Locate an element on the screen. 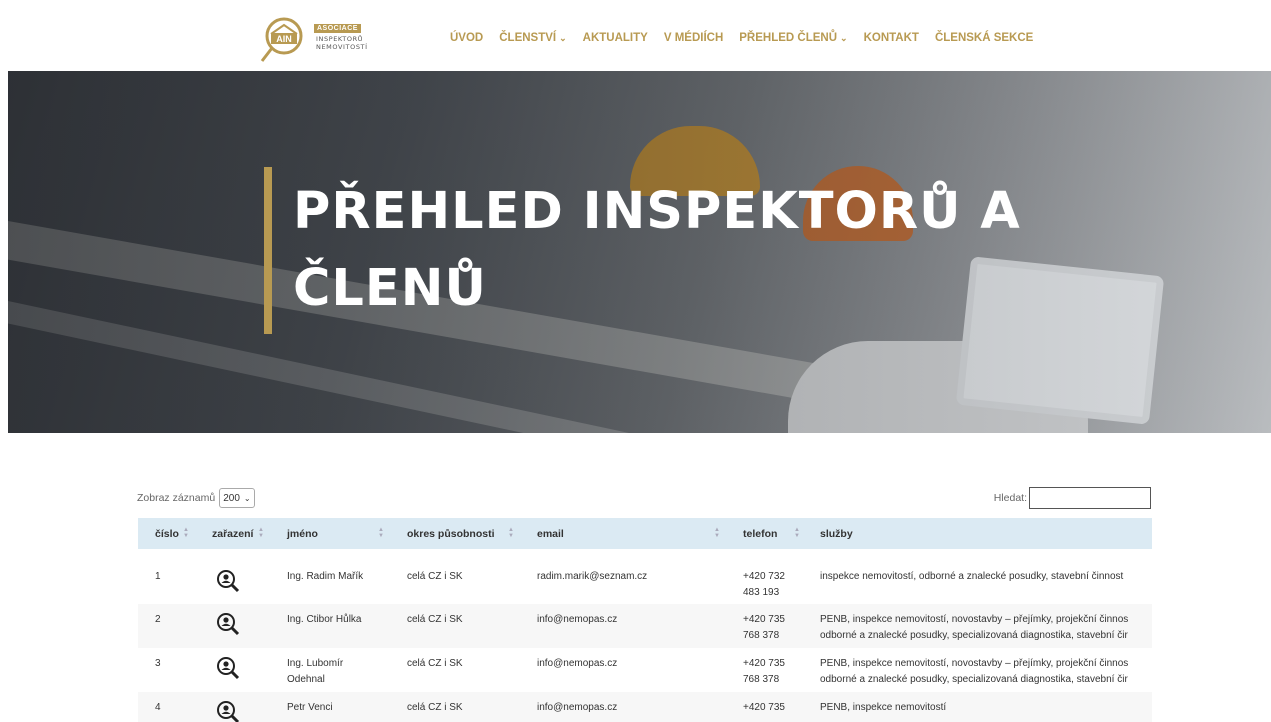  cell-sluzby: PENB, inspekce nemovitostí is located at coordinates (979, 707).